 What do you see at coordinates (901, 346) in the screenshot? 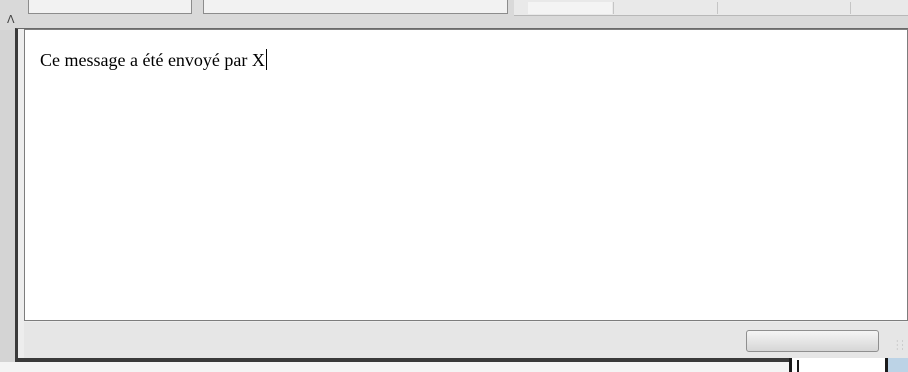
I see `resize-grip-icon: · · · · · ·` at bounding box center [901, 346].